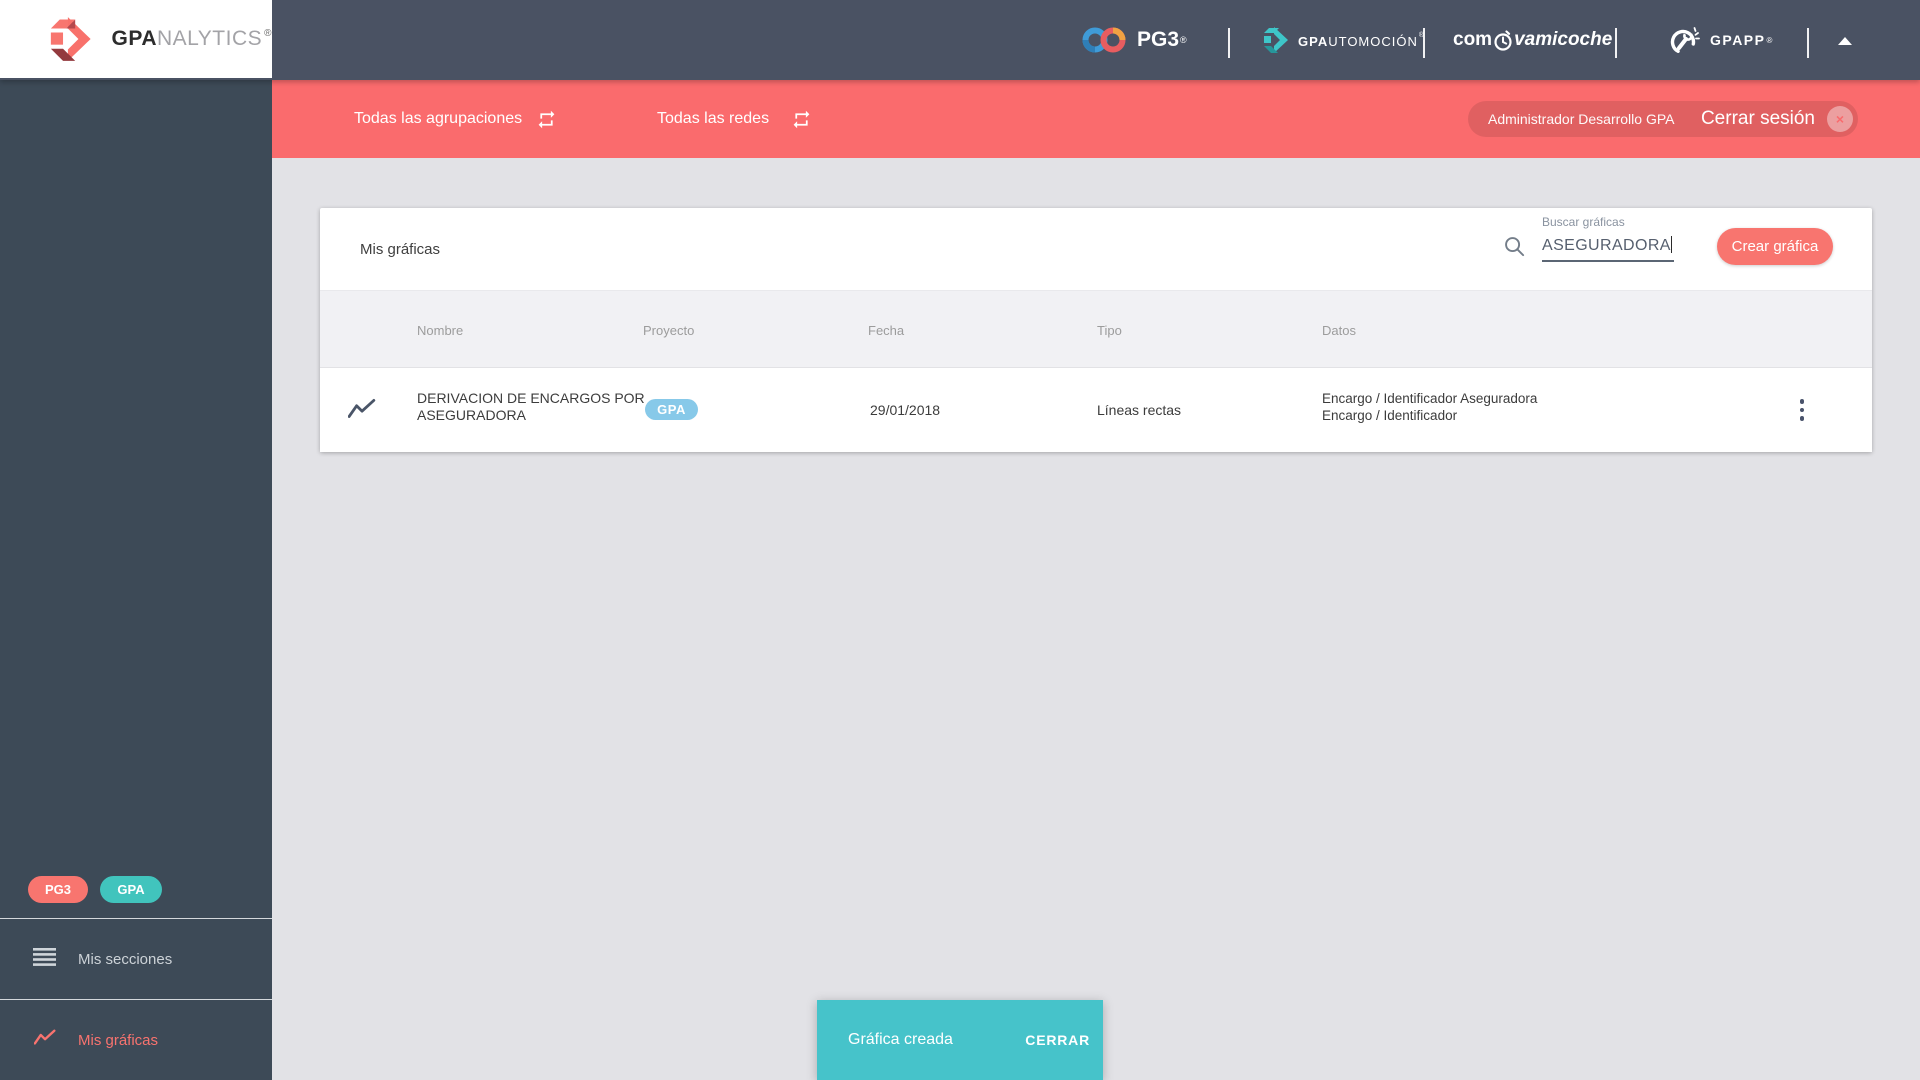 This screenshot has width=1920, height=1080. I want to click on cell-fecha: 29/01/2018, so click(905, 410).